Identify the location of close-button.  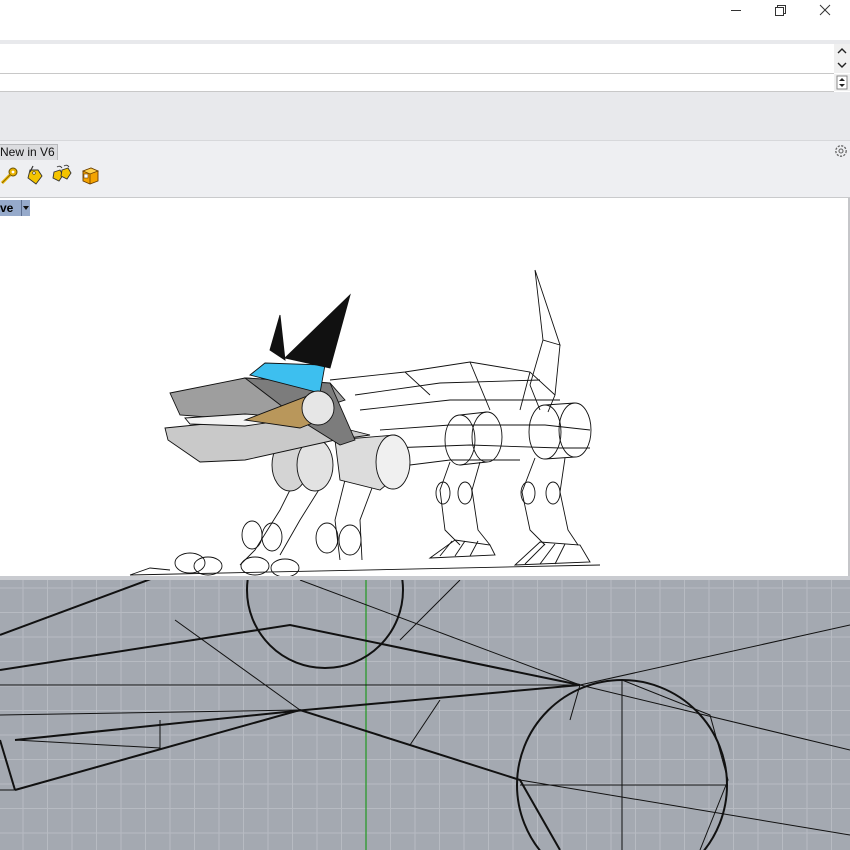
(825, 11).